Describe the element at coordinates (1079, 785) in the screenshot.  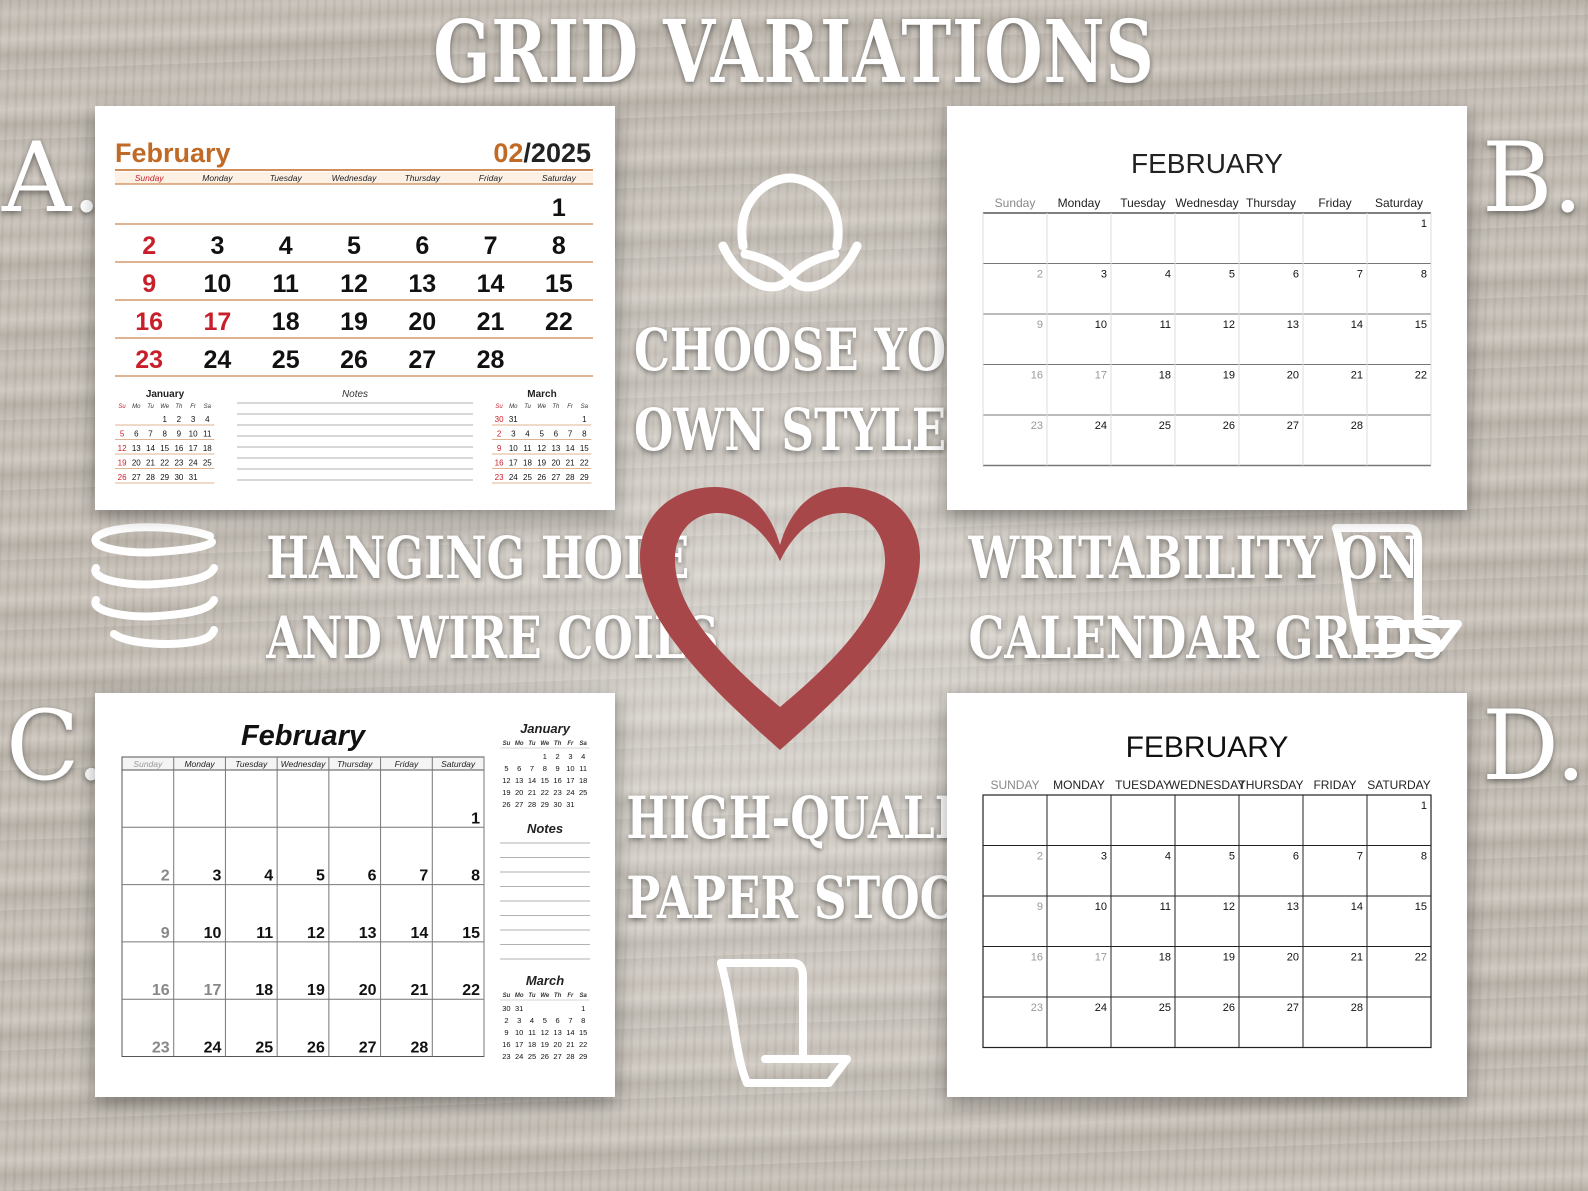
I see `weekday-header: MONDAY` at that location.